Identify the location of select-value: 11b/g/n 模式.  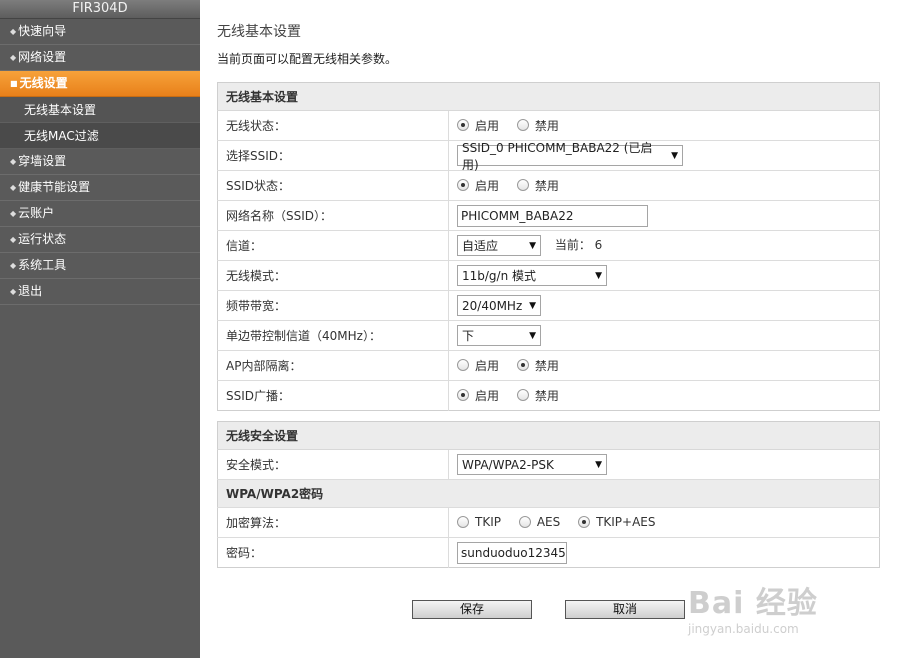
(499, 276).